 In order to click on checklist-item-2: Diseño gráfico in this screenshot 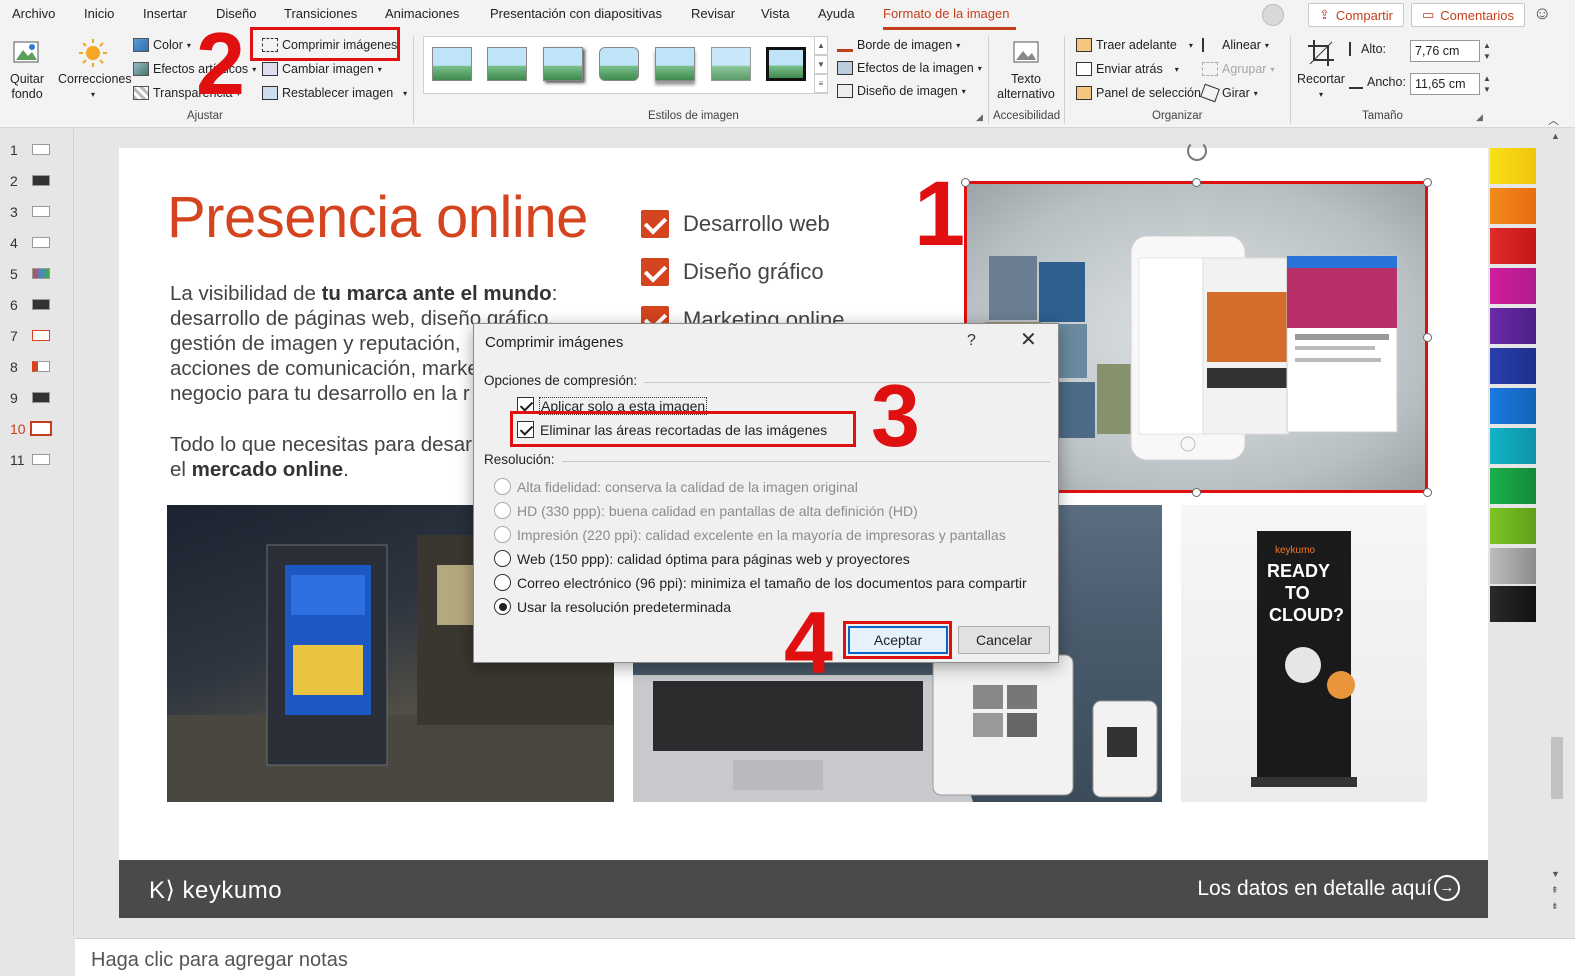, I will do `click(732, 272)`.